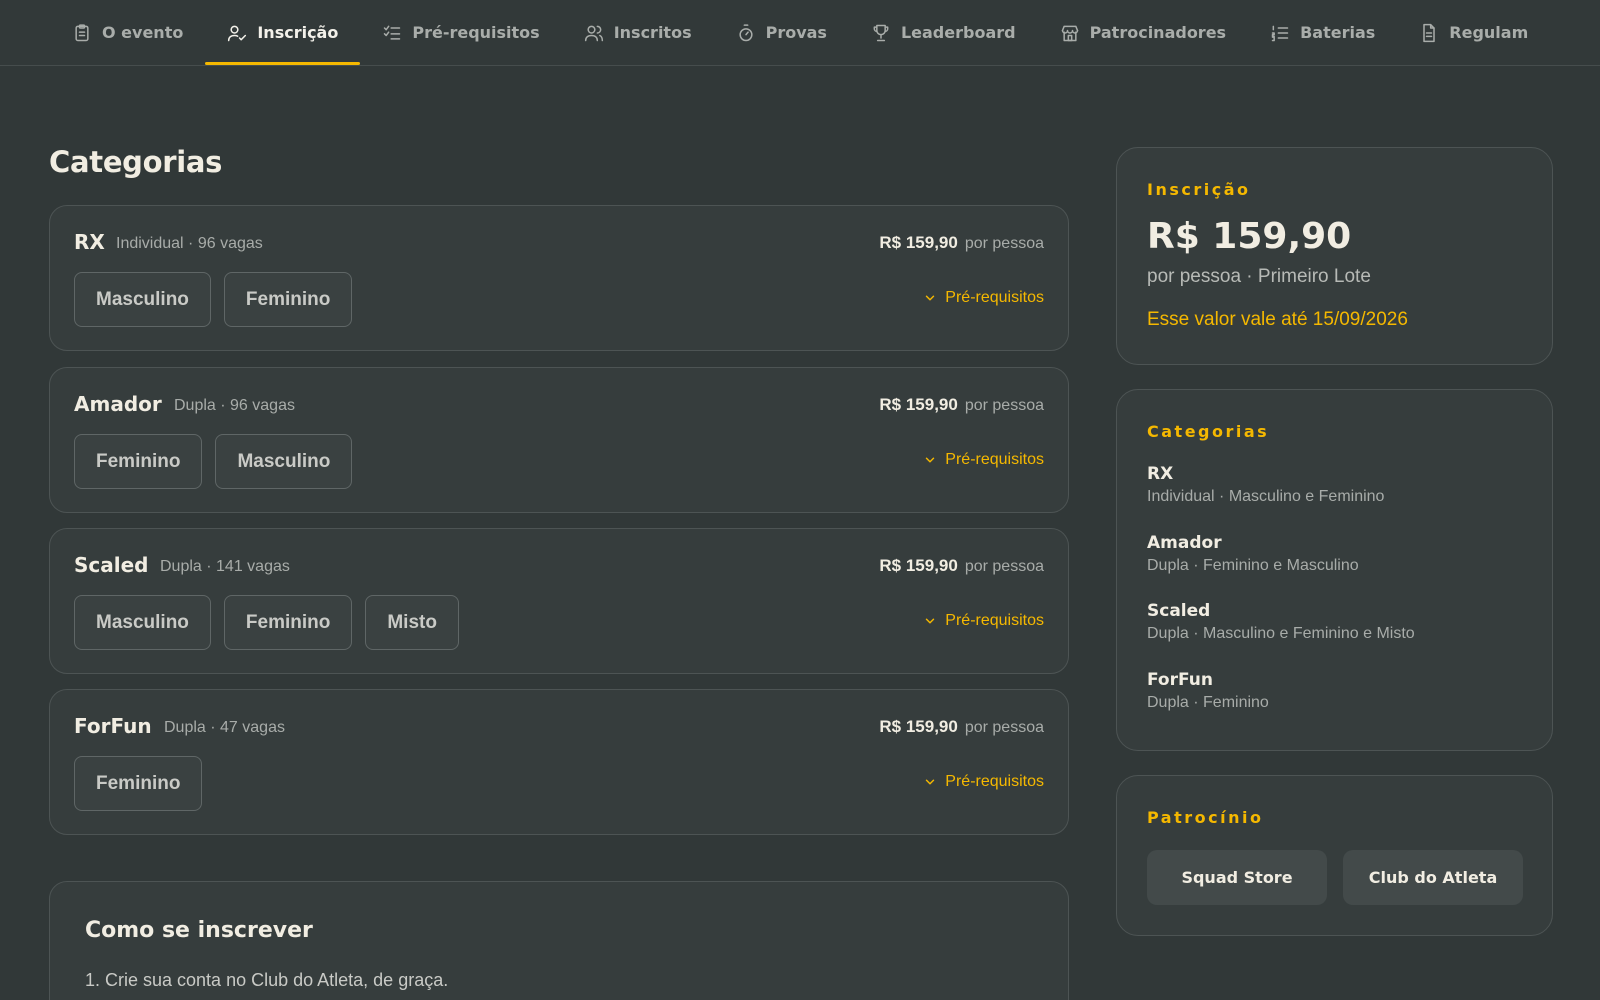  What do you see at coordinates (1237, 877) in the screenshot?
I see `sponsor-button: Squad Store` at bounding box center [1237, 877].